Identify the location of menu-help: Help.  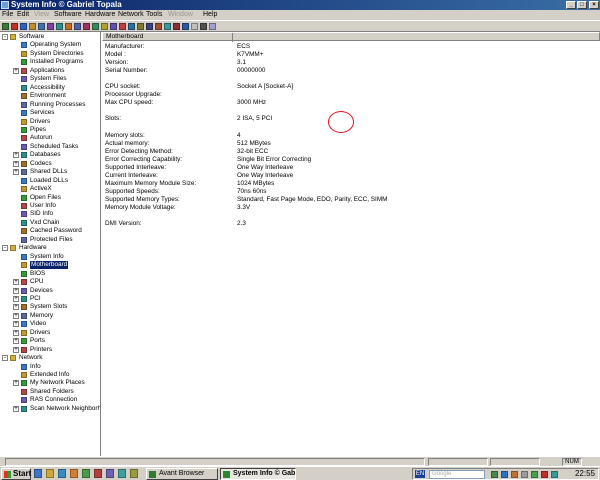
(210, 15).